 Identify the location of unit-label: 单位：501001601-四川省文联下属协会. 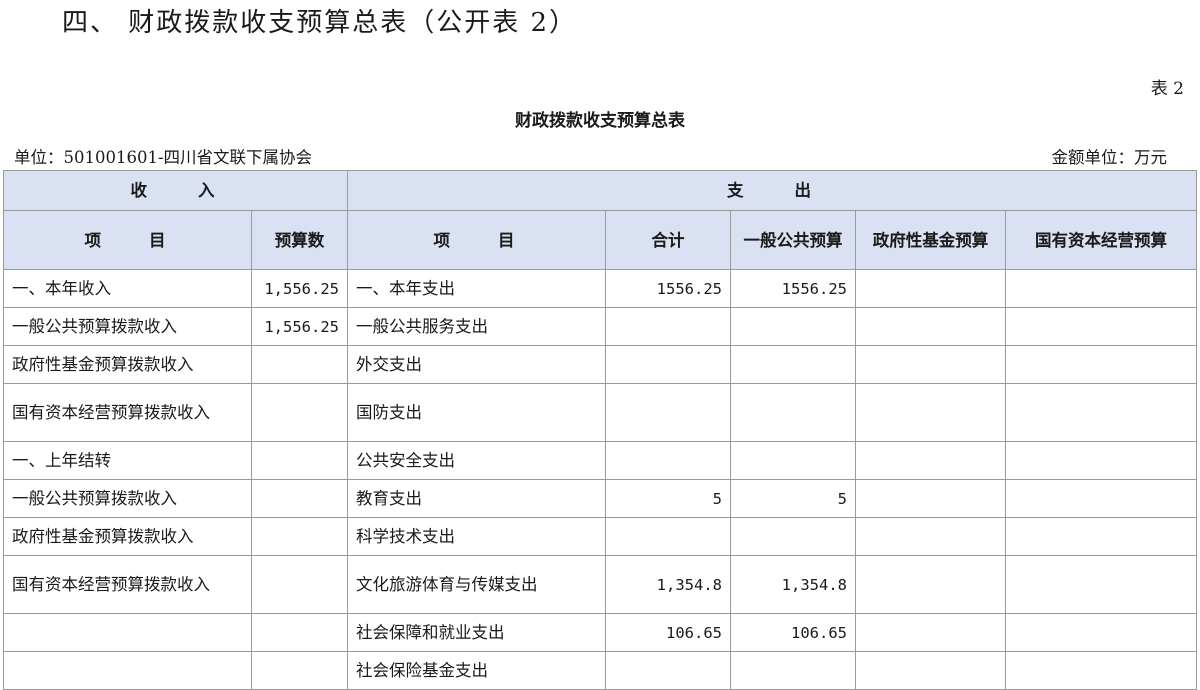
(163, 157).